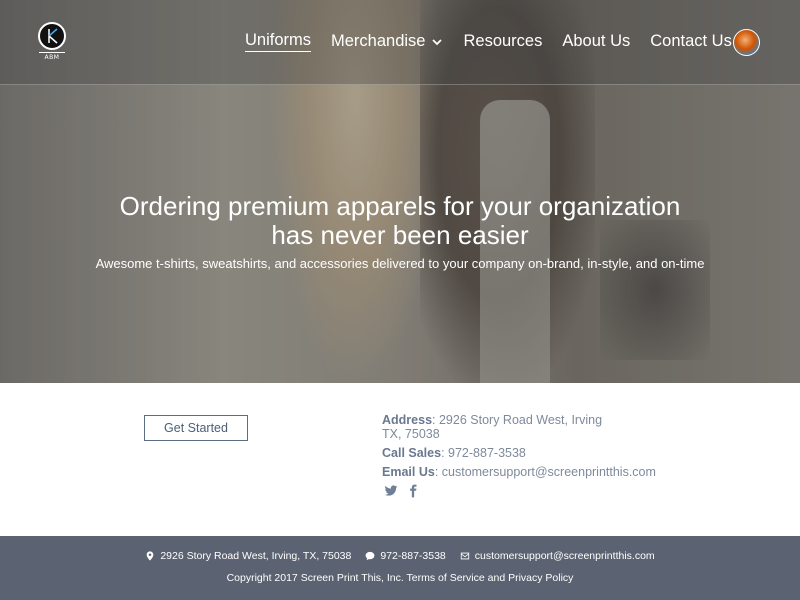 This screenshot has width=800, height=600. What do you see at coordinates (437, 41) in the screenshot?
I see `chevron-down-icon` at bounding box center [437, 41].